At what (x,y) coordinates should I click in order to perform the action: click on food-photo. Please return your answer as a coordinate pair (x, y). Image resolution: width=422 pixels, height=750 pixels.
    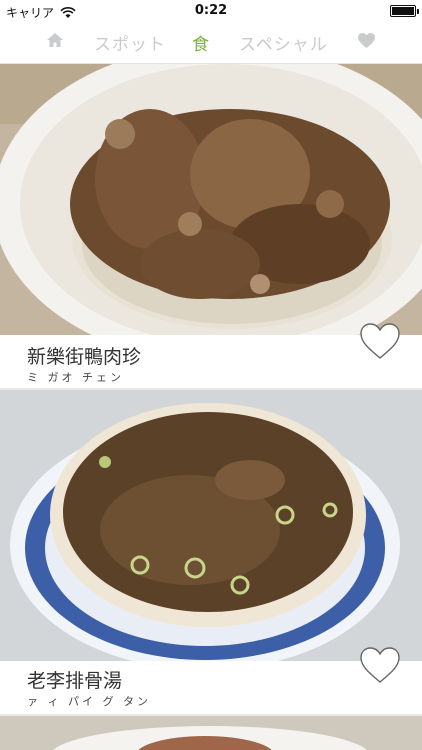
    Looking at the image, I should click on (211, 733).